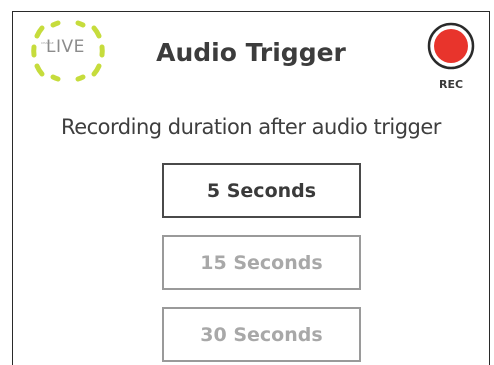  Describe the element at coordinates (261, 190) in the screenshot. I see `option-5-seconds: 5 Seconds` at that location.